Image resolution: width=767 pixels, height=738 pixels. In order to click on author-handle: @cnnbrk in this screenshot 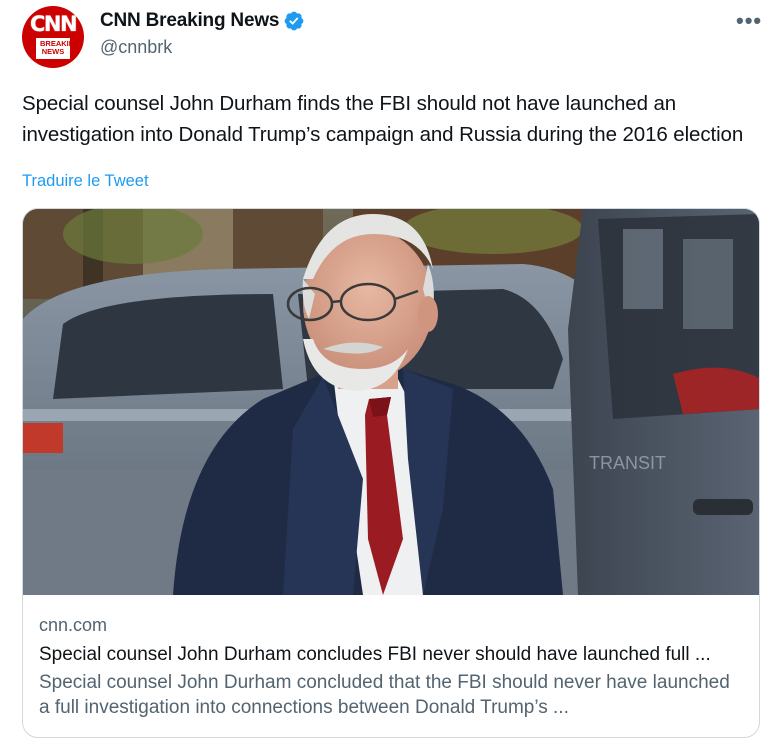, I will do `click(136, 47)`.